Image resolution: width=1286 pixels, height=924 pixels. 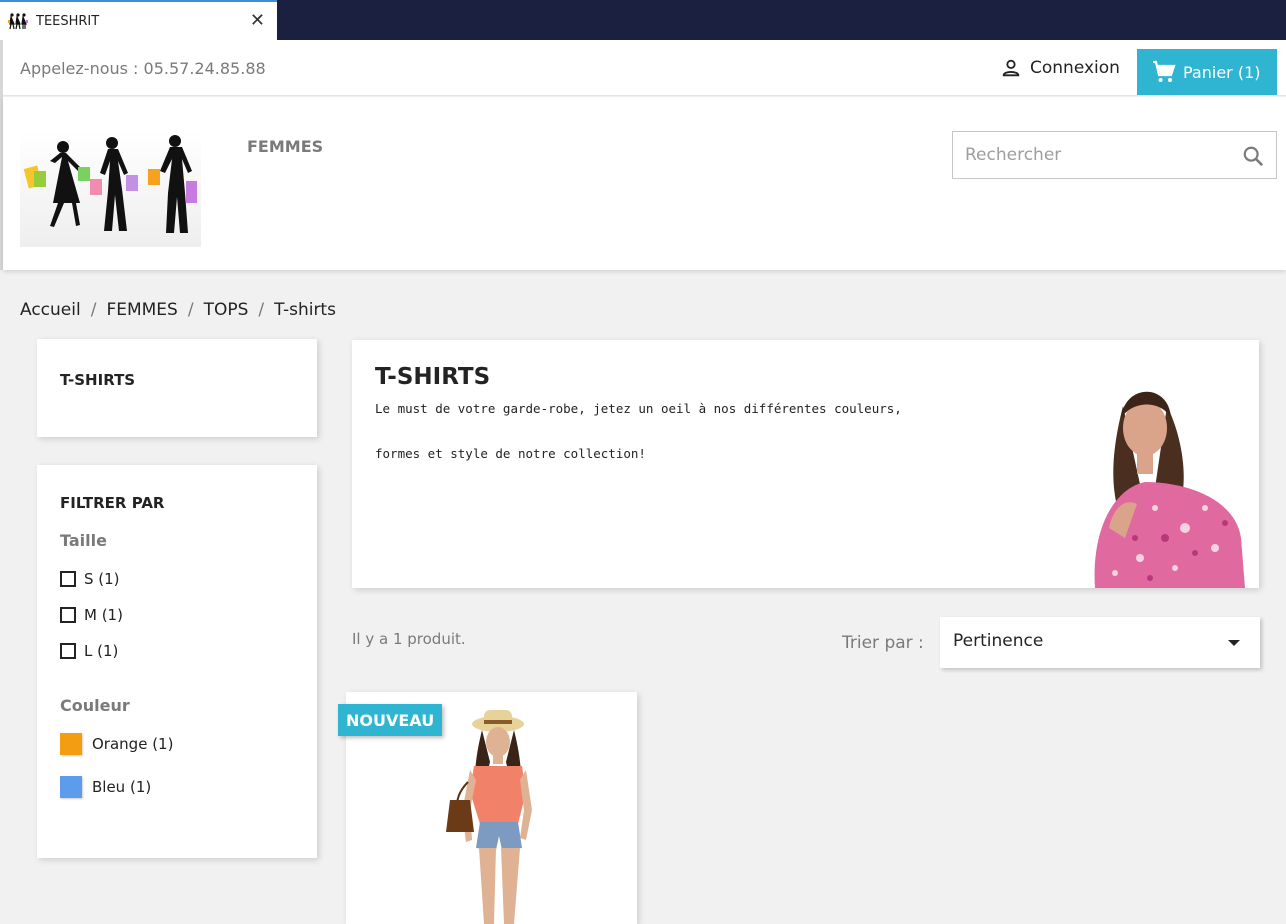 What do you see at coordinates (305, 310) in the screenshot?
I see `breadcrumb-item-tshirts: T-shirts` at bounding box center [305, 310].